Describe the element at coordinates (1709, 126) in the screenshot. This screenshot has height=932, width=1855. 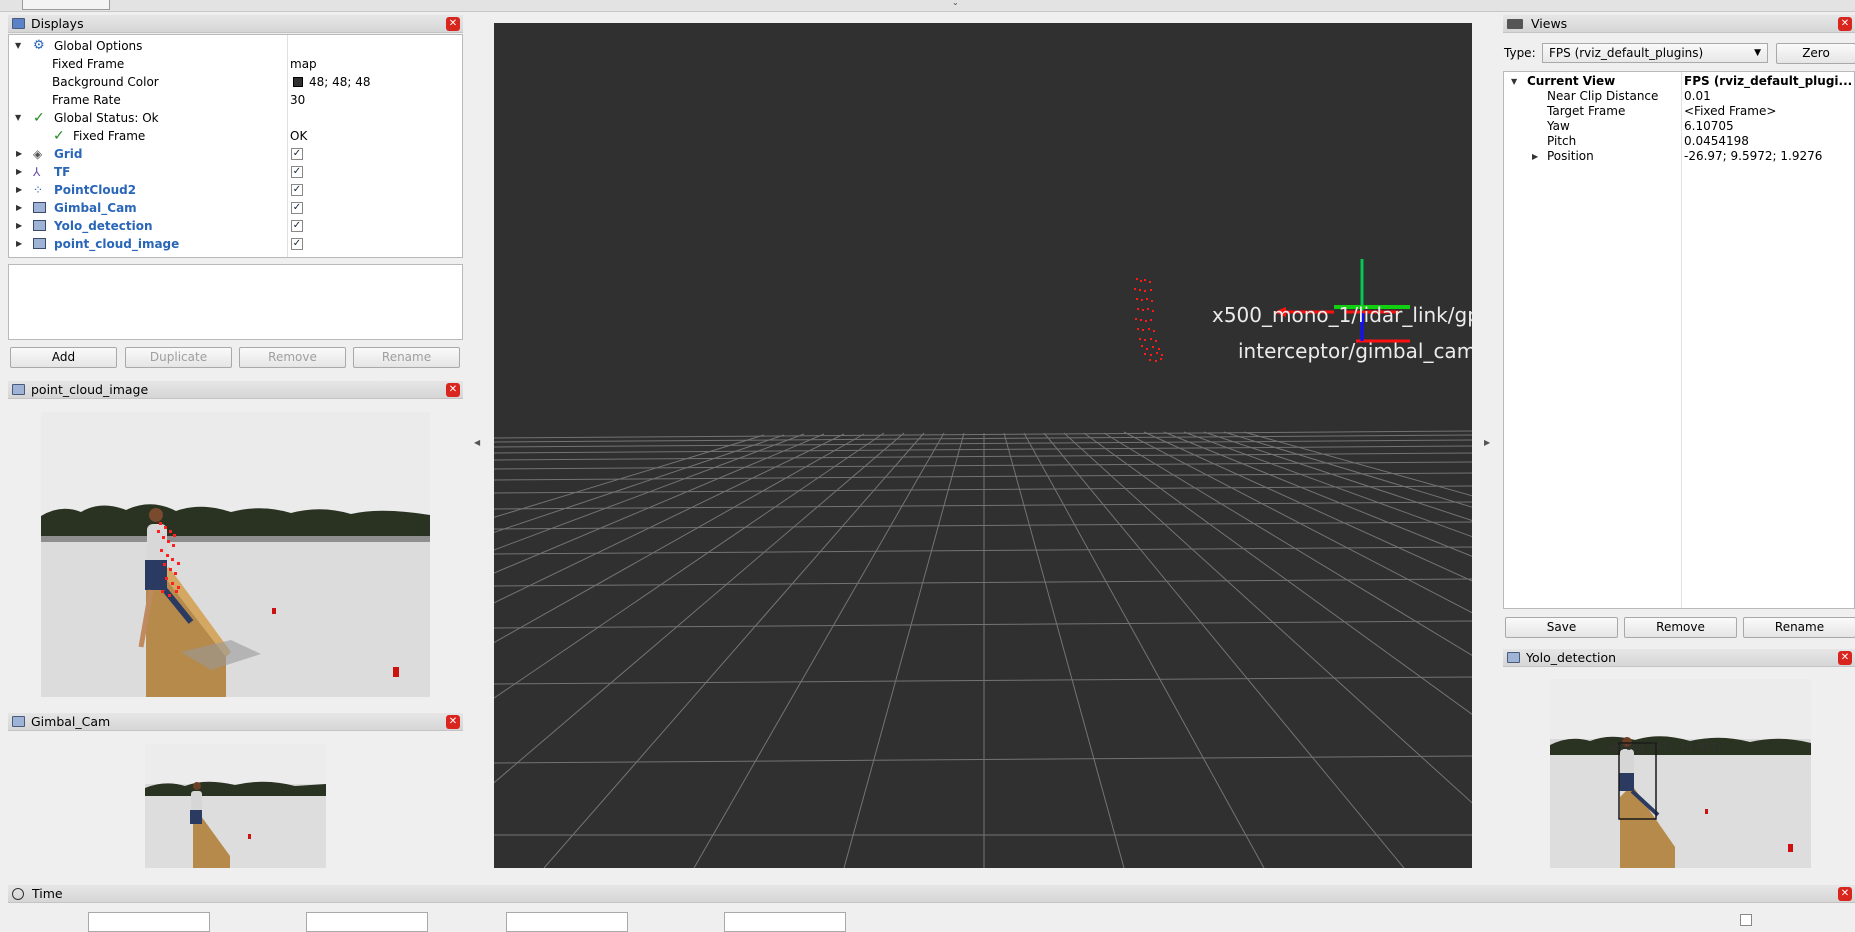
I see `prop-value: 6.10705` at that location.